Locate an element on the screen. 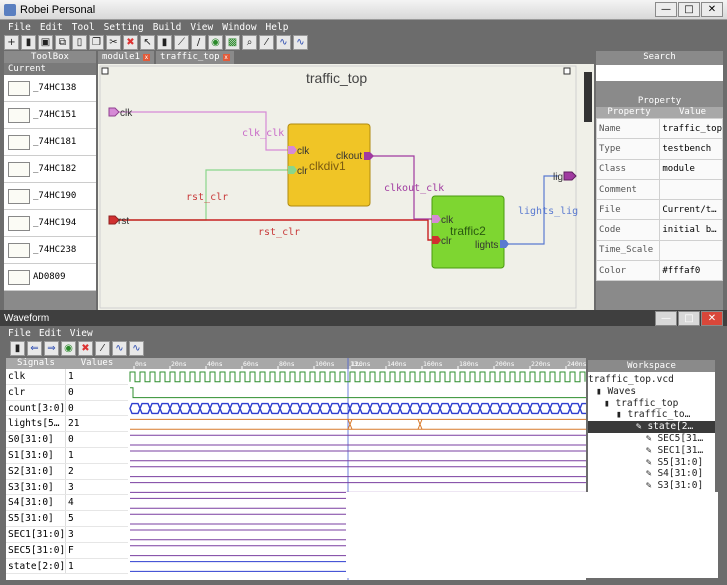 The height and width of the screenshot is (585, 727). workspace-tree-item: ▮ Waves is located at coordinates (651, 392).